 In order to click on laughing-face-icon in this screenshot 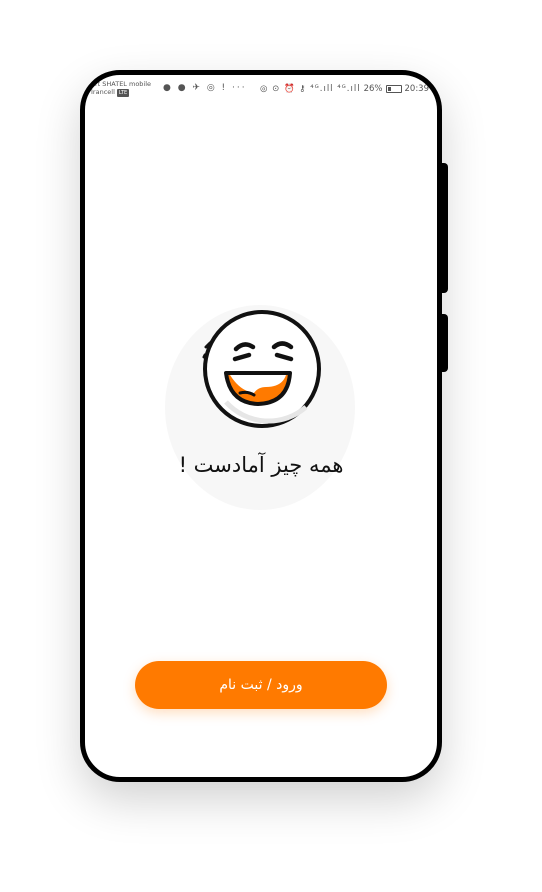, I will do `click(261, 369)`.